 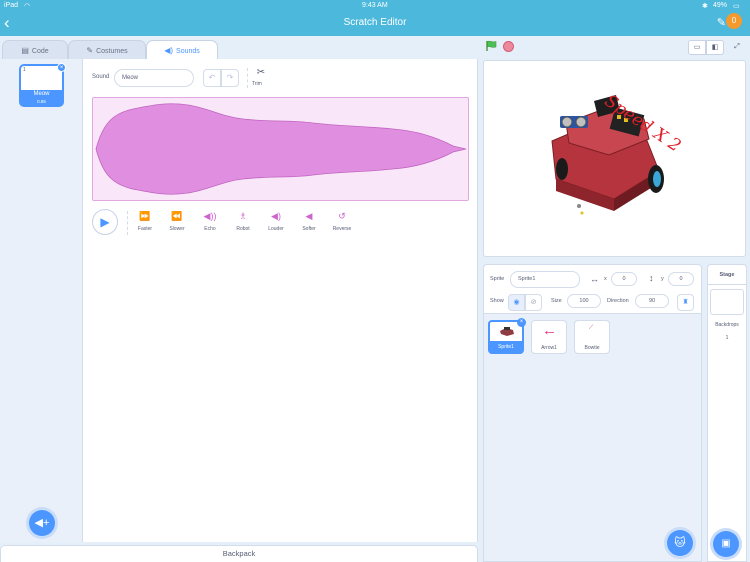 What do you see at coordinates (257, 84) in the screenshot?
I see `trim-label: Trim` at bounding box center [257, 84].